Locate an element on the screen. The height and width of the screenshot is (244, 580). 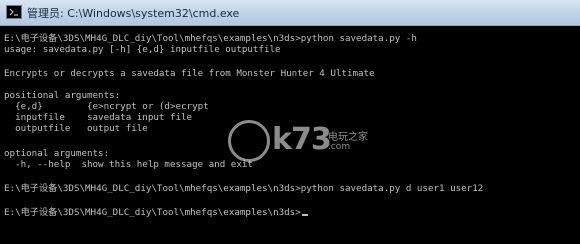
console-line: optional arguments: is located at coordinates (57, 153).